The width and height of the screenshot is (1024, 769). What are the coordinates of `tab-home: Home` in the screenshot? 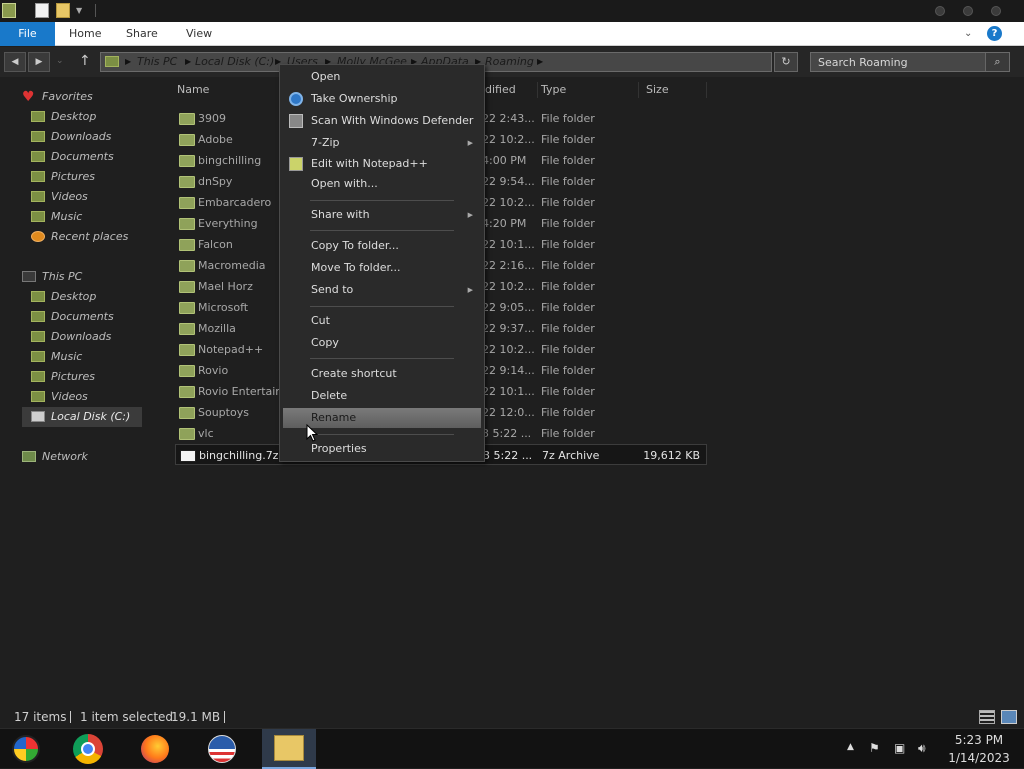 It's located at (85, 34).